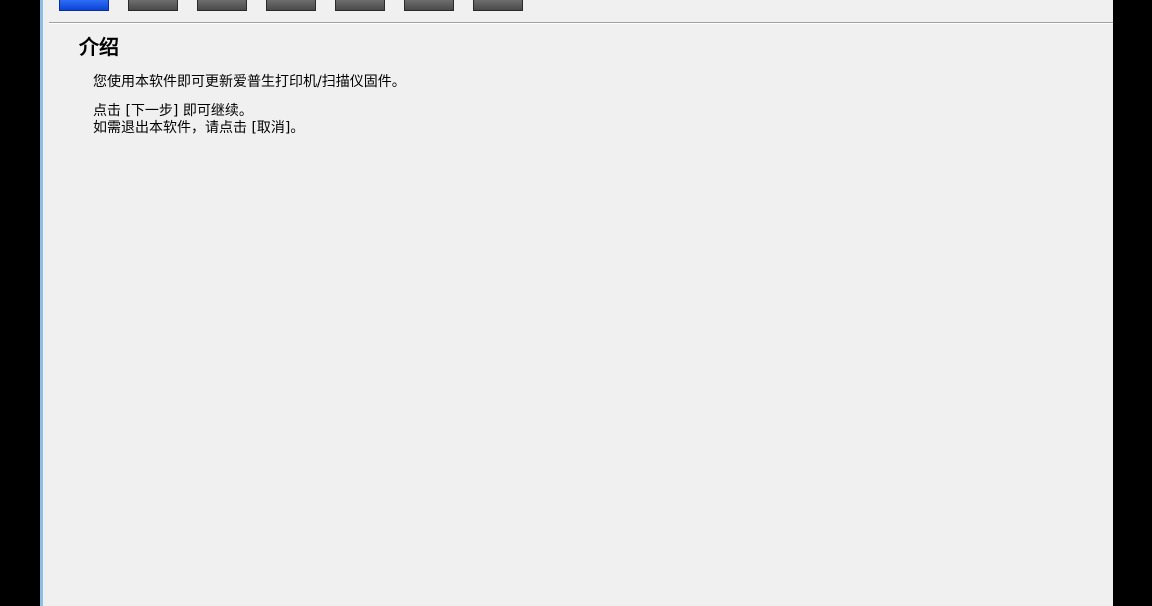 The height and width of the screenshot is (606, 1152). Describe the element at coordinates (84, 5) in the screenshot. I see `step-1-indicator` at that location.